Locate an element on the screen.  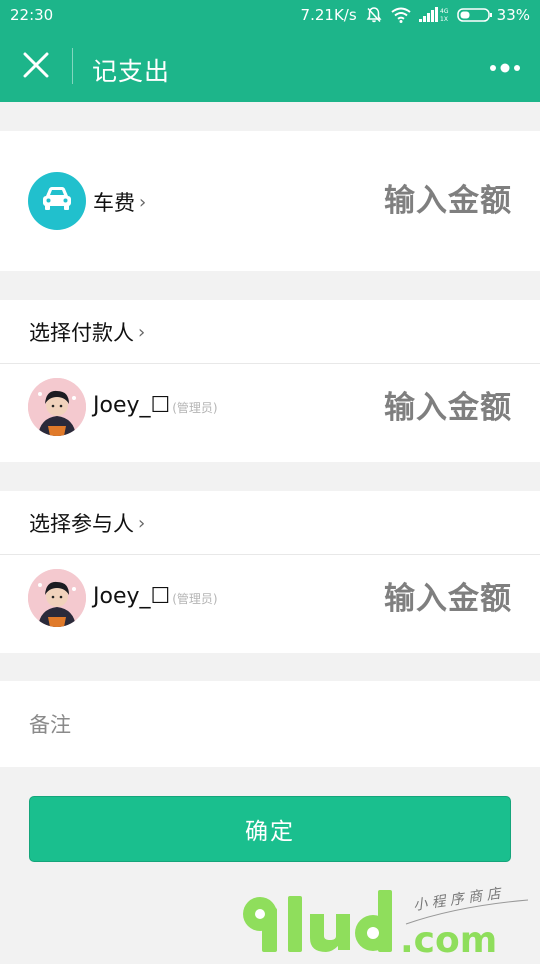
confirm-button: 确定 is located at coordinates (270, 829).